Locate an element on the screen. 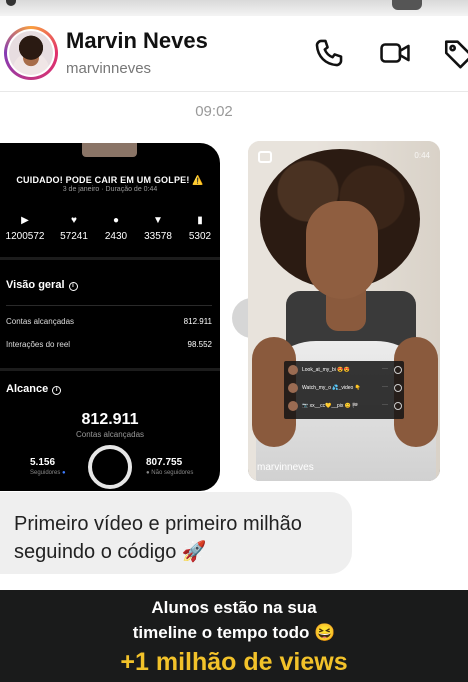 This screenshot has height=682, width=468. caption-headline: +1 milhão de views is located at coordinates (234, 662).